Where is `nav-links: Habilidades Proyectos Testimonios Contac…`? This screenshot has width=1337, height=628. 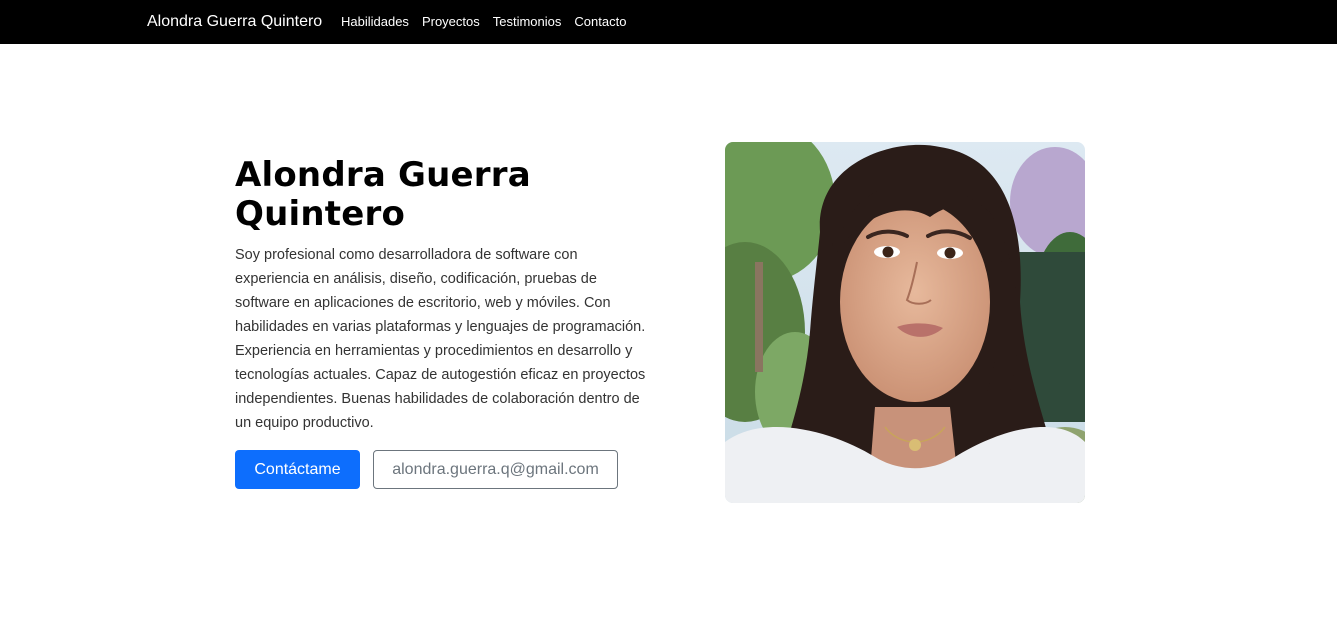 nav-links: Habilidades Proyectos Testimonios Contac… is located at coordinates (490, 22).